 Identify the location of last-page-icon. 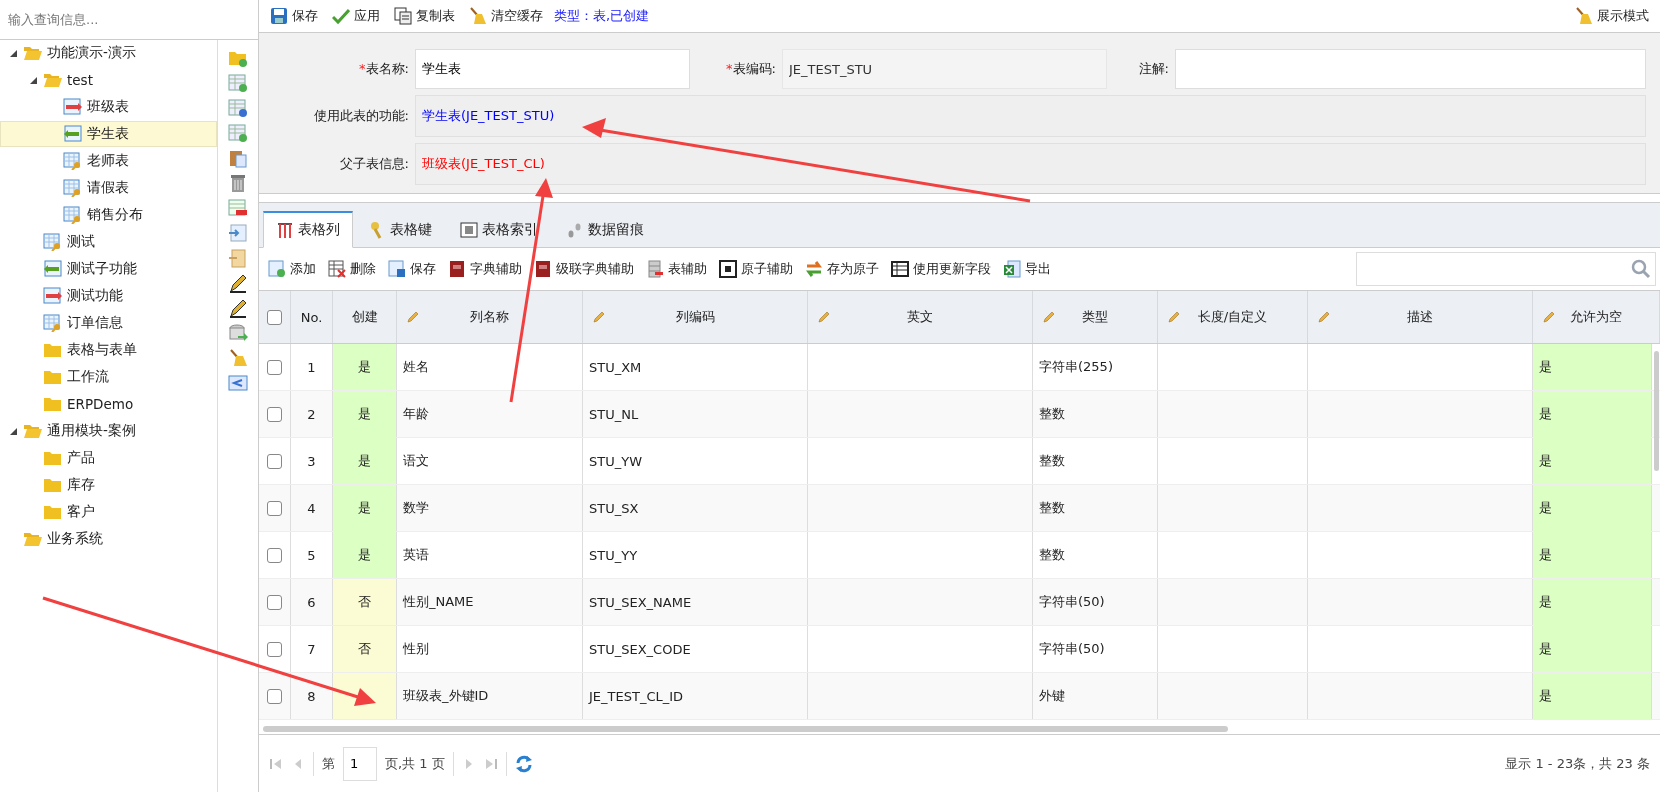
(490, 763).